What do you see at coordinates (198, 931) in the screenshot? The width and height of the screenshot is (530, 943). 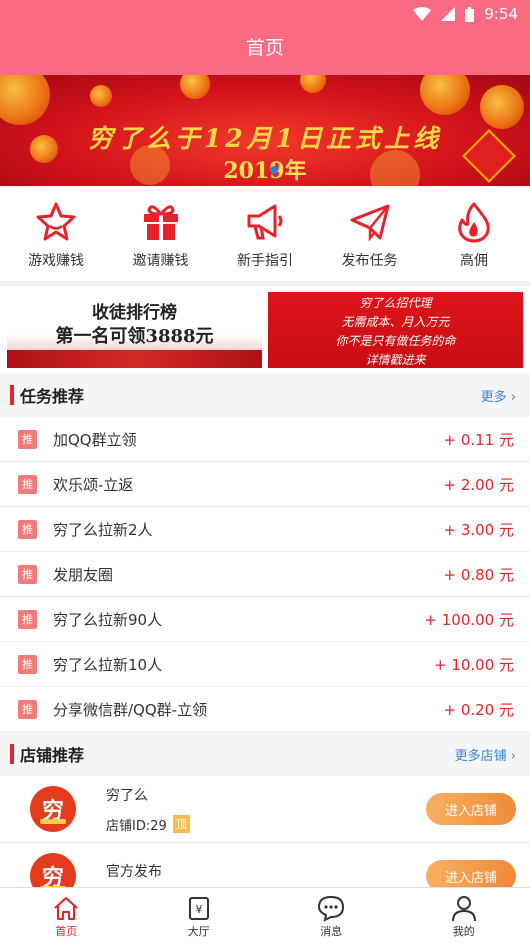 I see `tab-label: 大厅` at bounding box center [198, 931].